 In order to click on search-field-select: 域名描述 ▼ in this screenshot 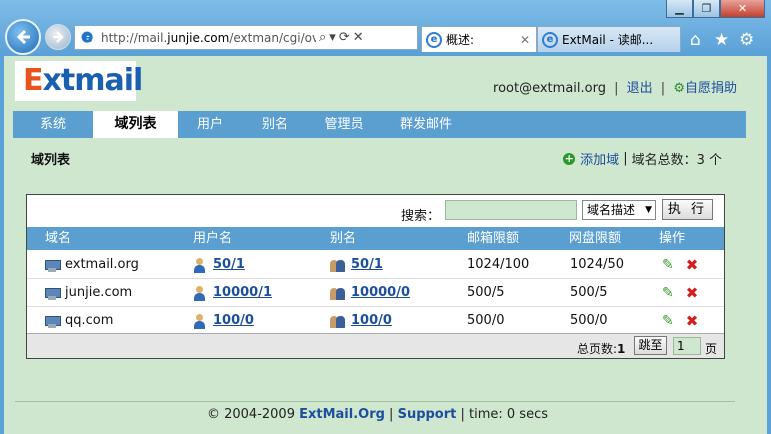, I will do `click(619, 210)`.